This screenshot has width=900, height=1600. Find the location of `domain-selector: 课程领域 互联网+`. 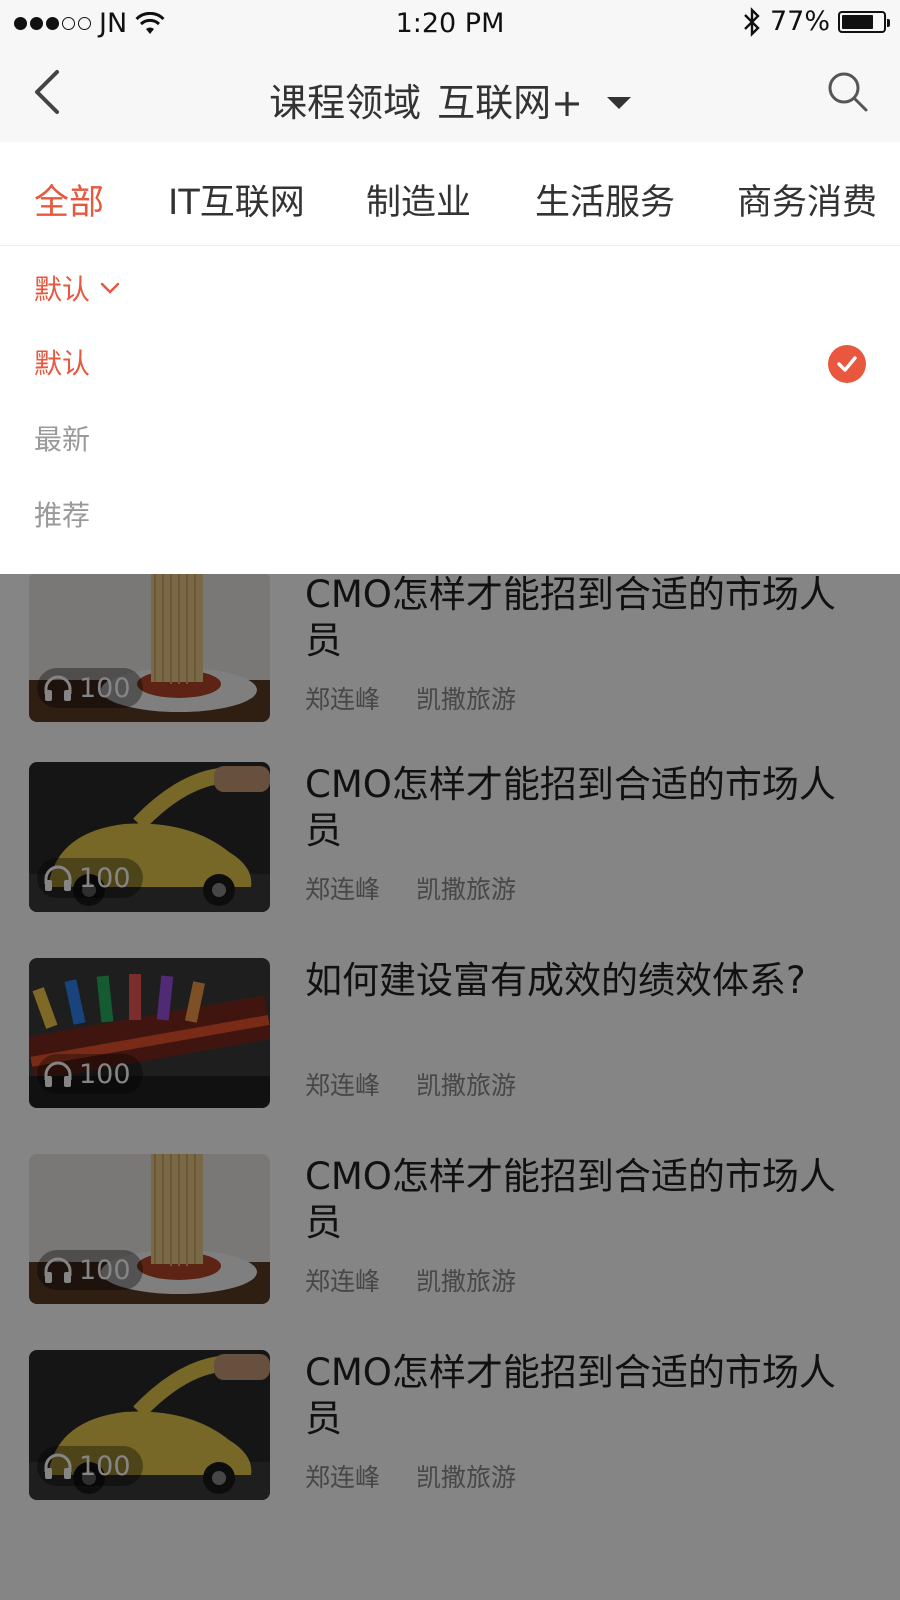

domain-selector: 课程领域 互联网+ is located at coordinates (450, 99).